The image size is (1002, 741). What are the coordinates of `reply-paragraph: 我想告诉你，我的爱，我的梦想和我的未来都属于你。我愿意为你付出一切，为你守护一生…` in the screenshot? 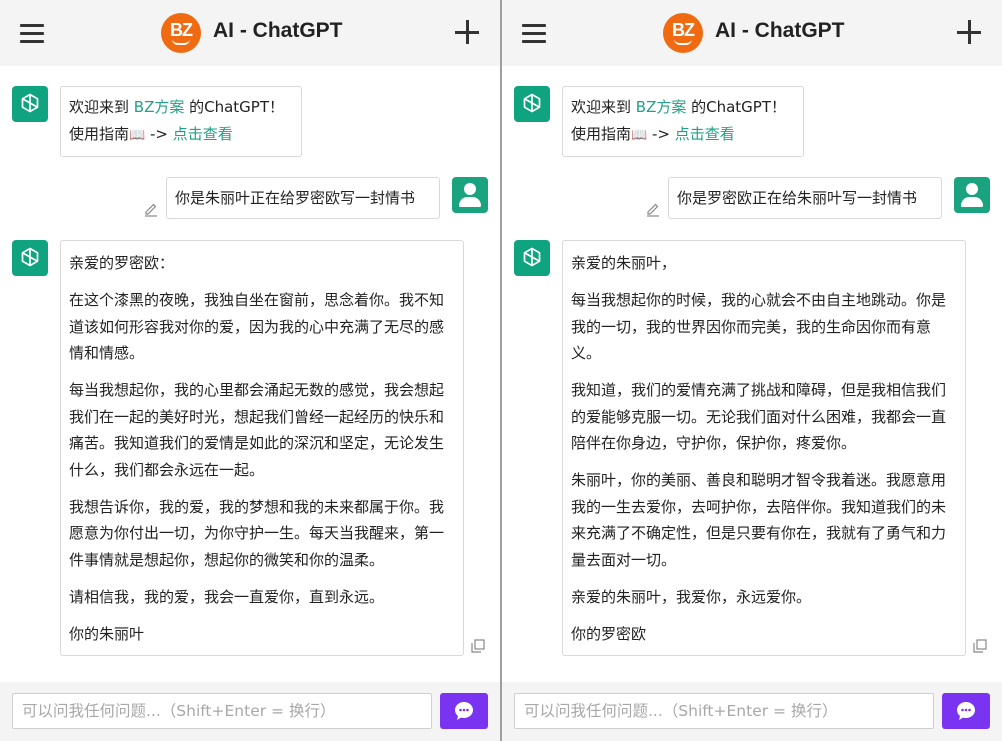 It's located at (257, 533).